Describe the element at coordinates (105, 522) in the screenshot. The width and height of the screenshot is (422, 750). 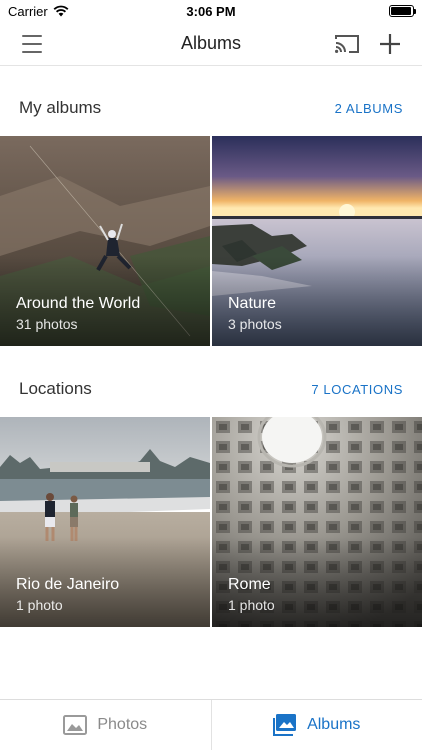
I see `location-tile-rio: Rio de Janeiro 1 photo` at that location.